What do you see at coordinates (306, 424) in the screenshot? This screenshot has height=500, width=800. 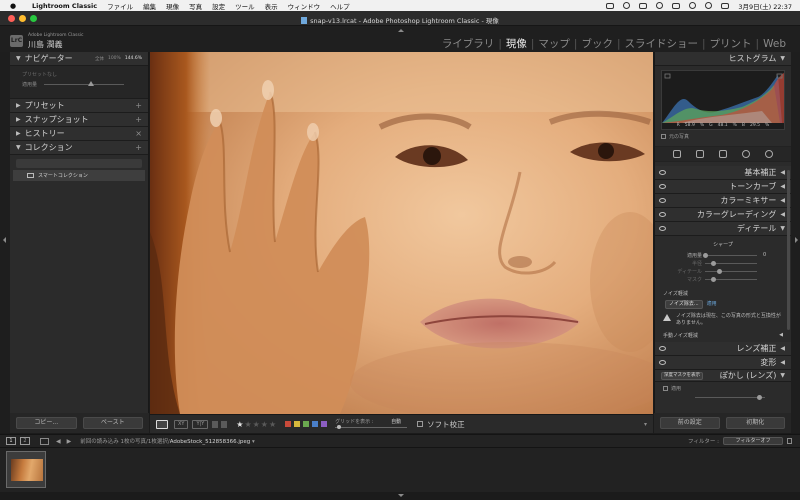 I see `label-green` at bounding box center [306, 424].